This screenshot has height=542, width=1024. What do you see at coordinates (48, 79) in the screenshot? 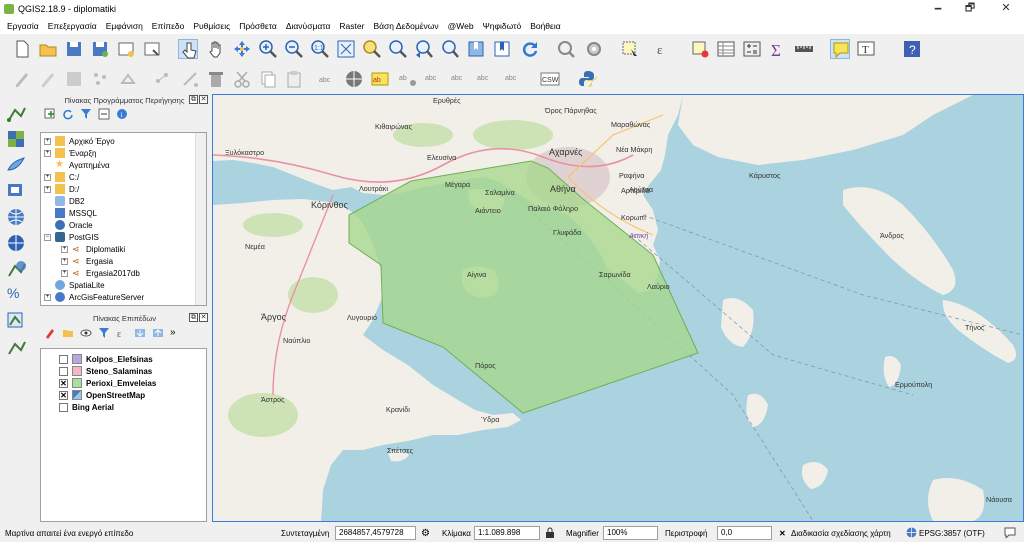
I see `toggle-editing-icon` at bounding box center [48, 79].